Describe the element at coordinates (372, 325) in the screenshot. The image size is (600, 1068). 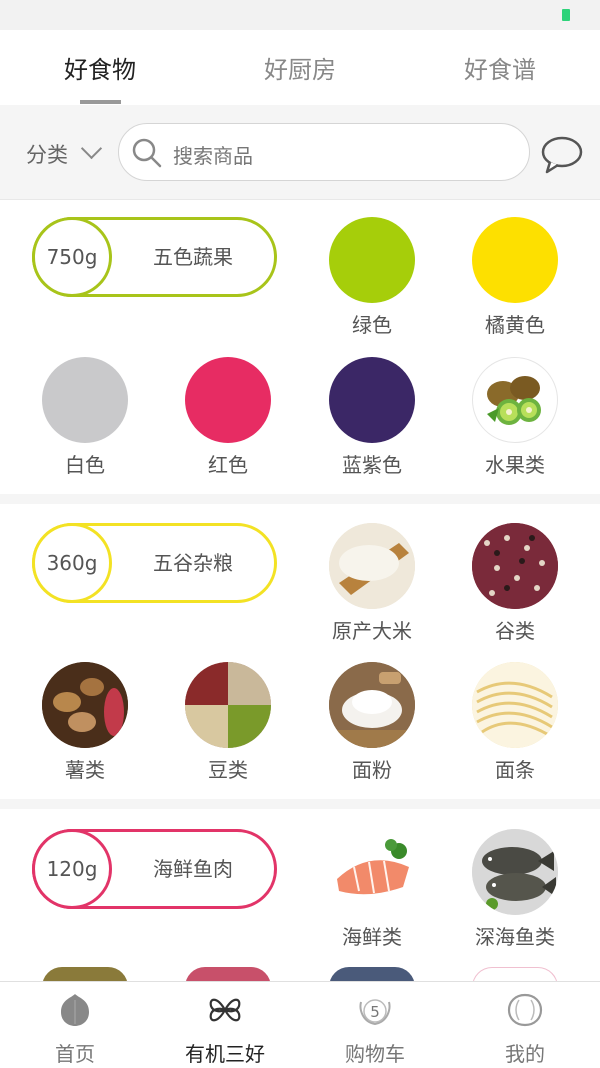
I see `item-label: 绿色` at that location.